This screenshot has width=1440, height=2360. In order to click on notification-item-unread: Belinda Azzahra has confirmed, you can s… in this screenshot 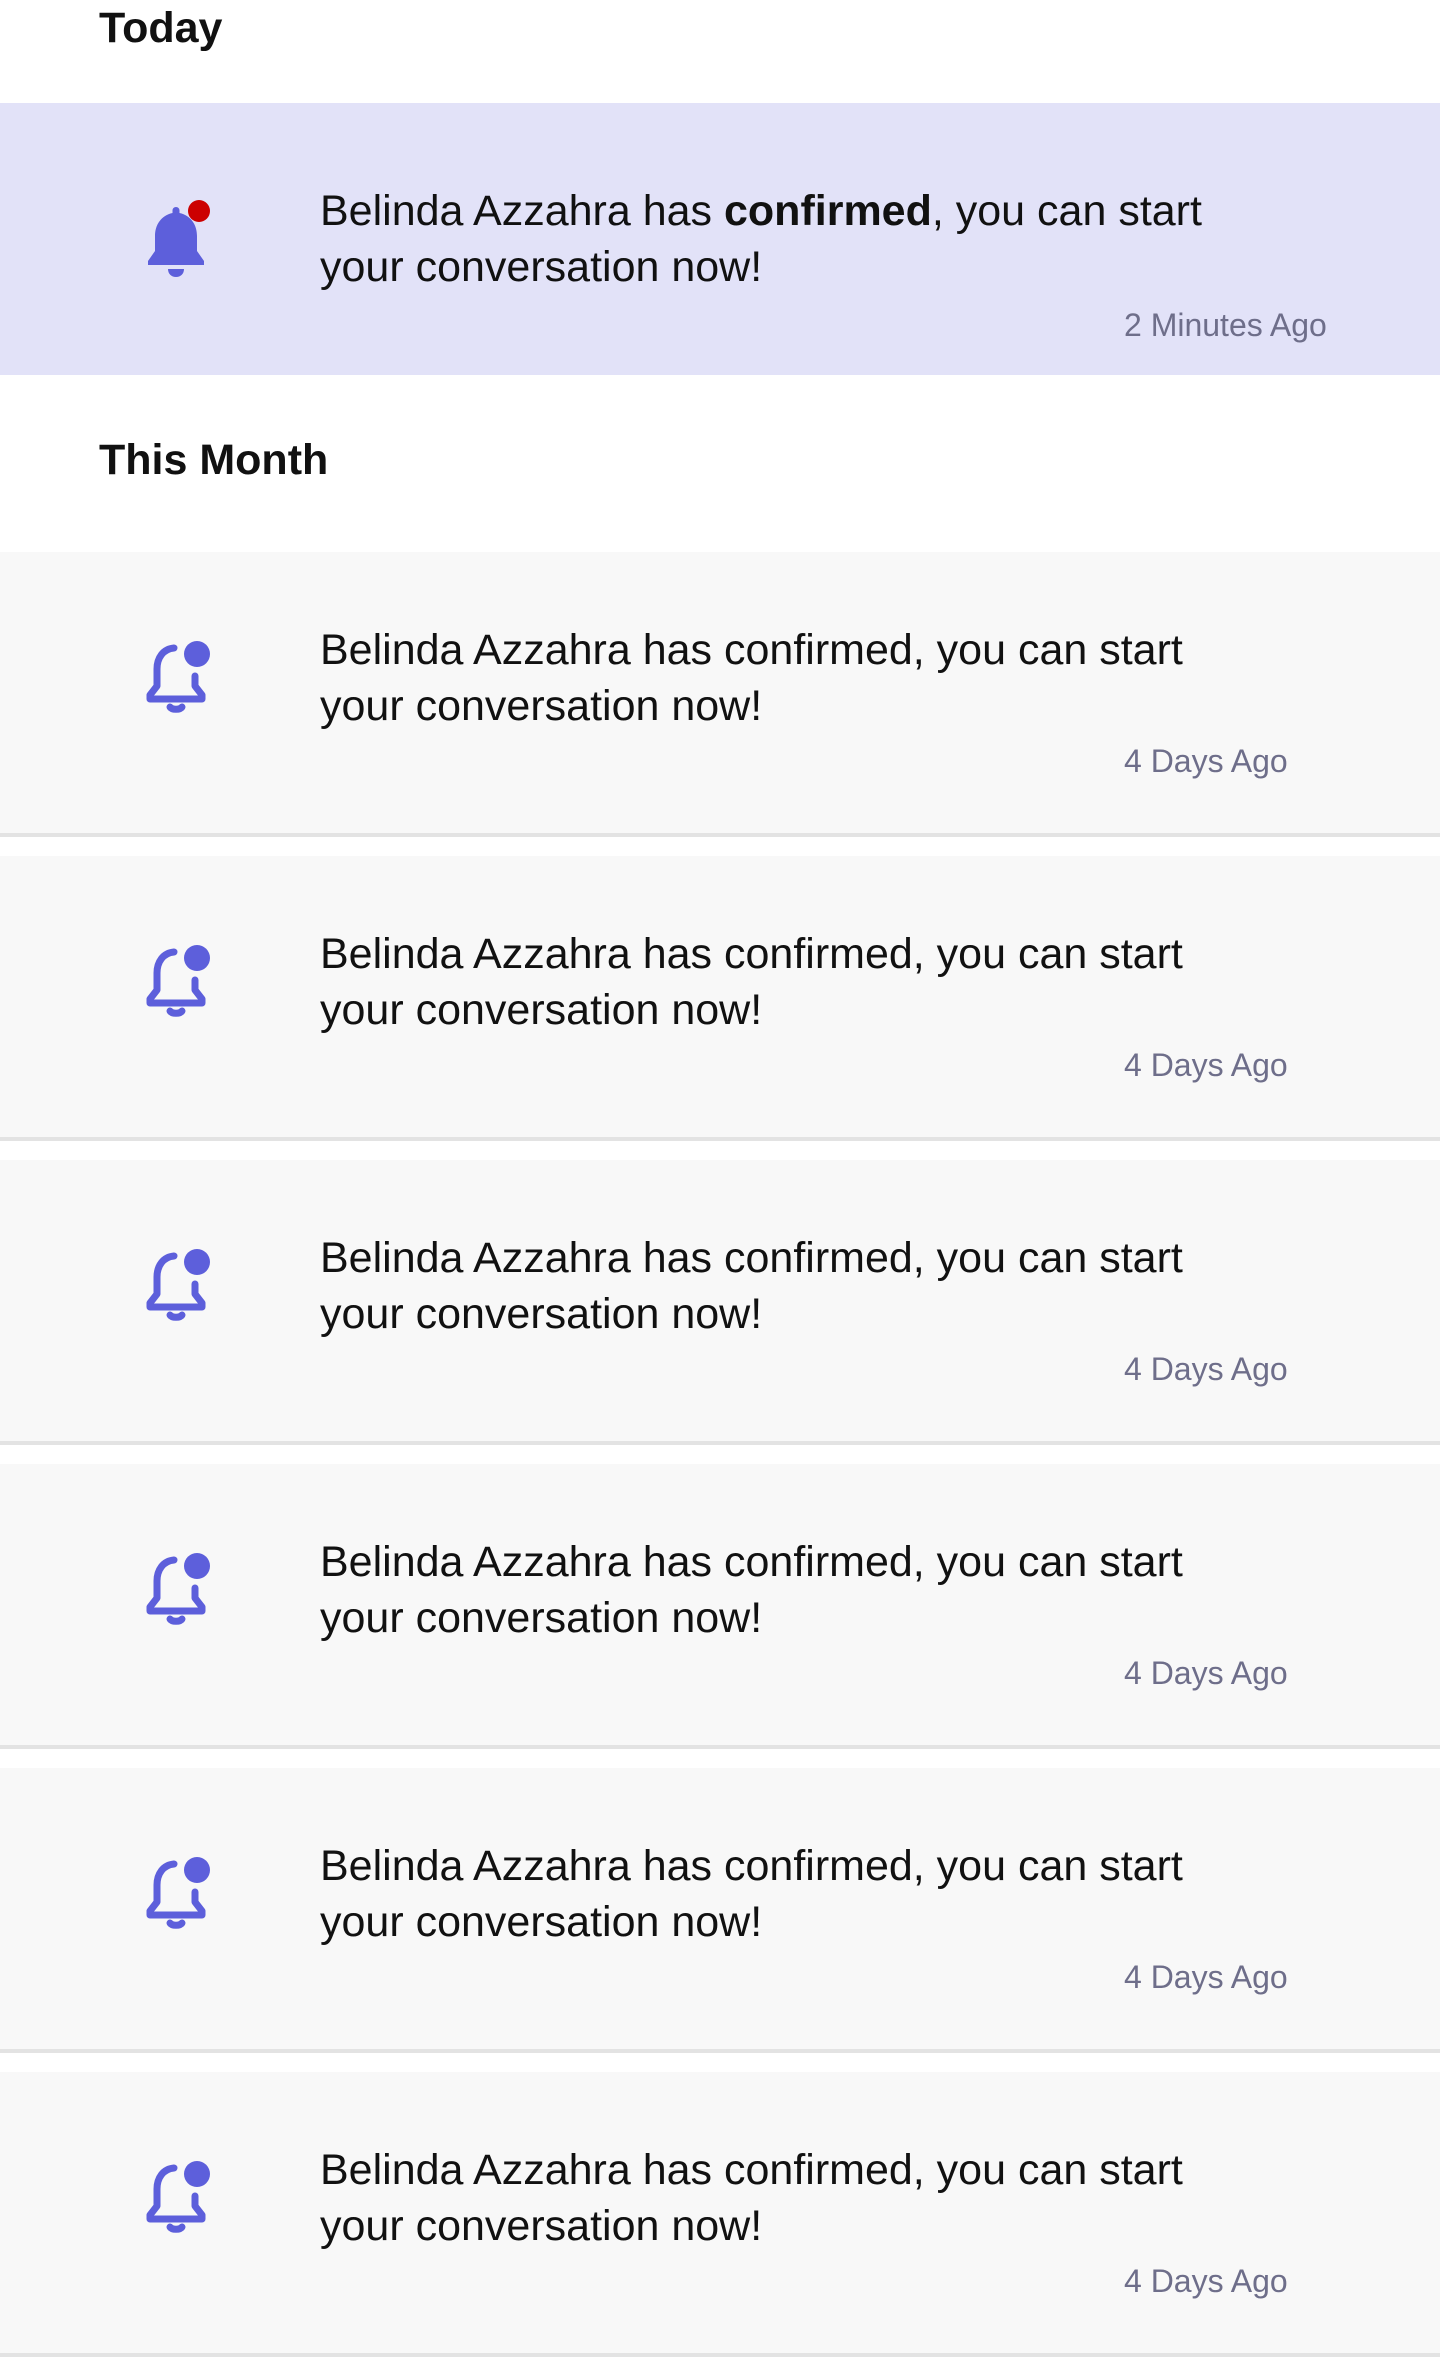, I will do `click(720, 239)`.